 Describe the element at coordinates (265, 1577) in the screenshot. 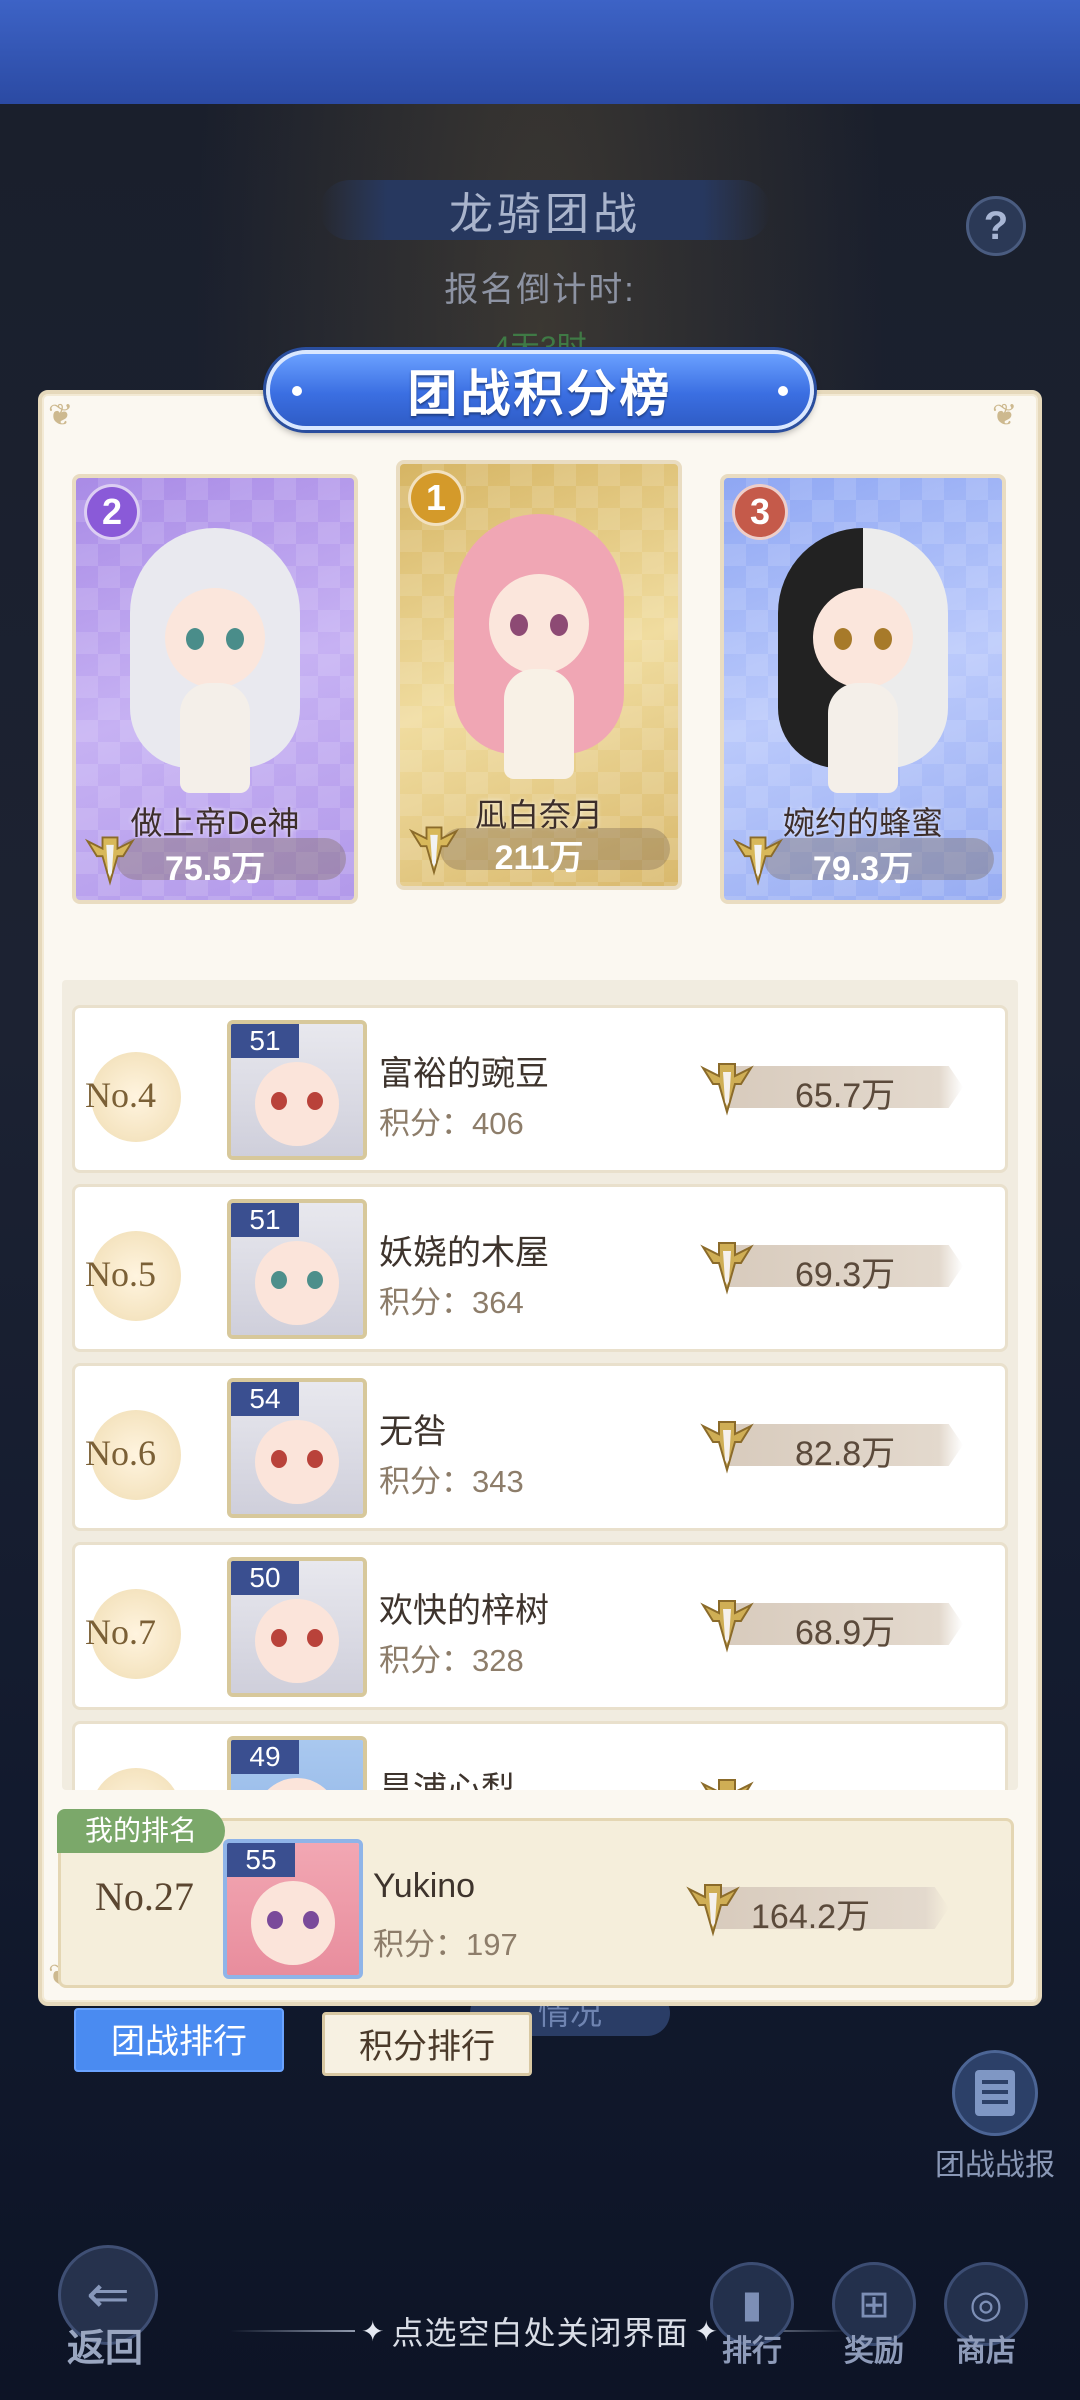

I see `level-badge: 50` at that location.